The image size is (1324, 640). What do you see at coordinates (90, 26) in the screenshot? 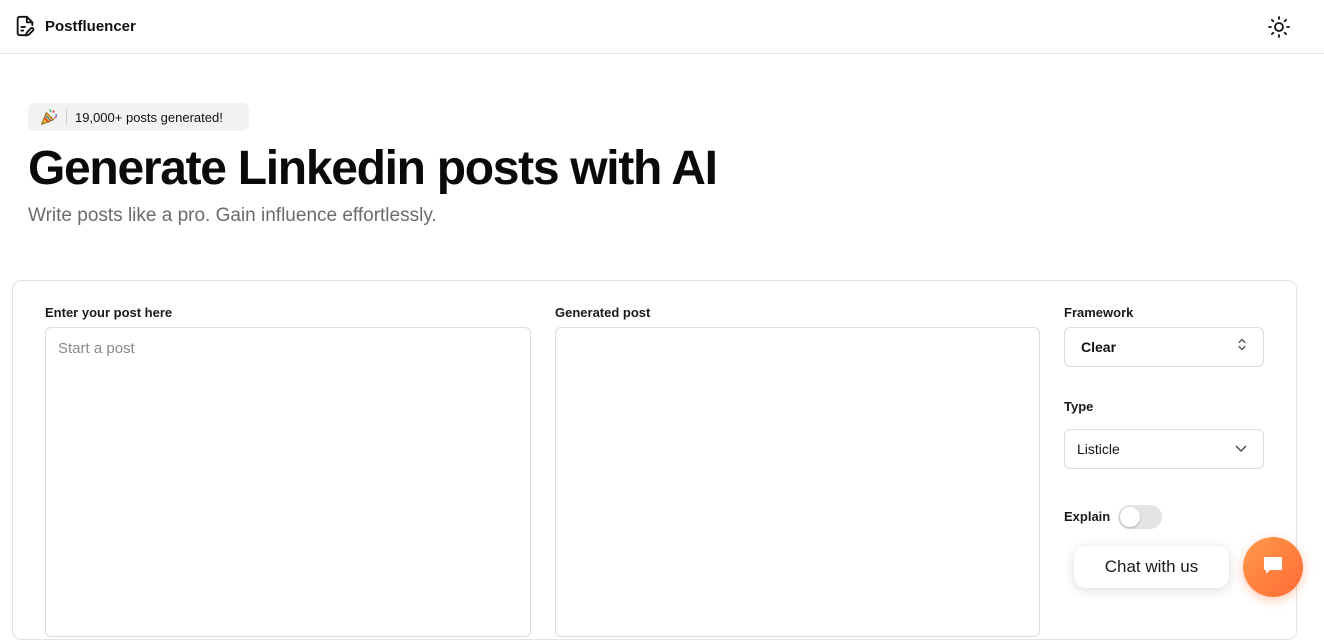
I see `brand-name: Postfluencer` at bounding box center [90, 26].